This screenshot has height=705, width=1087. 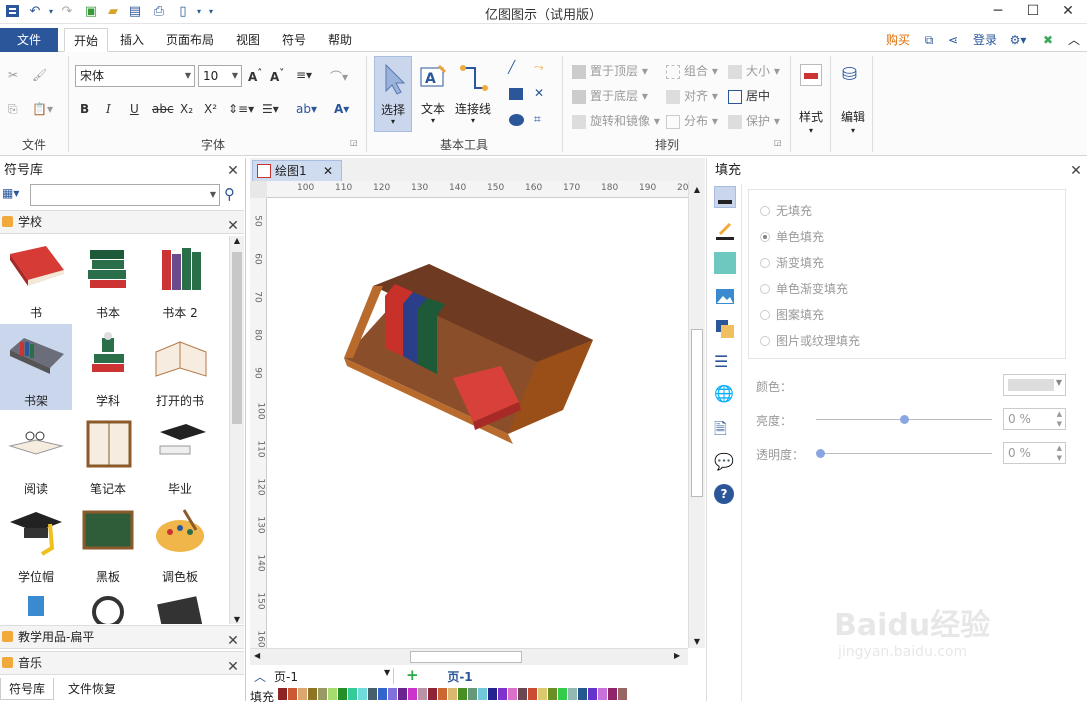 What do you see at coordinates (616, 120) in the screenshot?
I see `rotate-mirror-button: 旋转和镜像 ▾` at bounding box center [616, 120].